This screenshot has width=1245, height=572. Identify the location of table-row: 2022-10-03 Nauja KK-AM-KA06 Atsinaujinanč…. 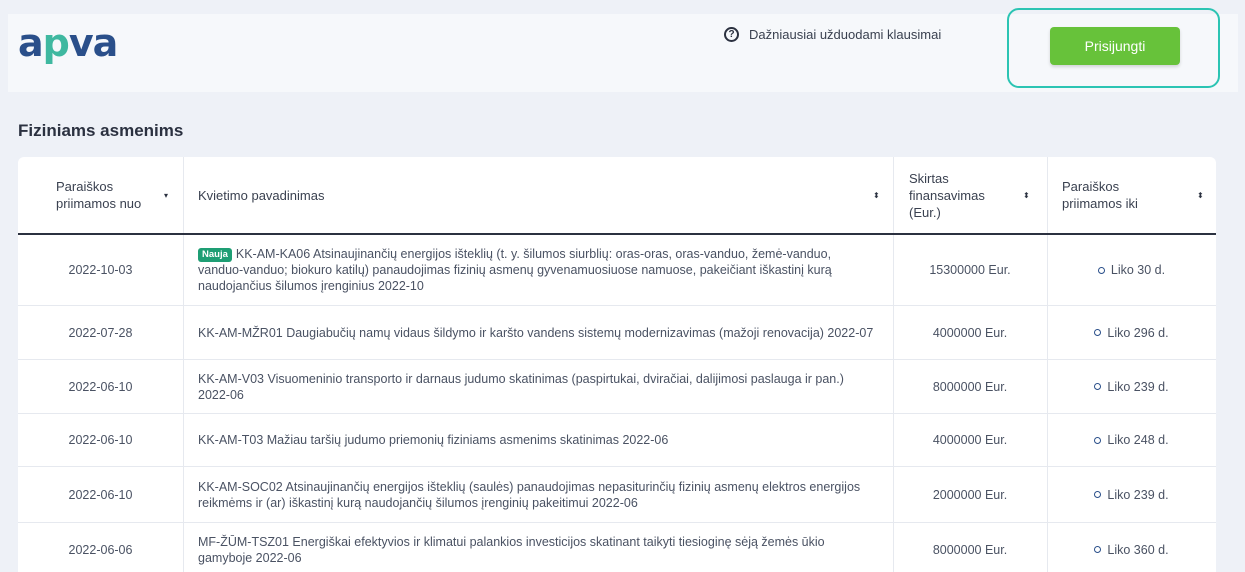
(617, 270).